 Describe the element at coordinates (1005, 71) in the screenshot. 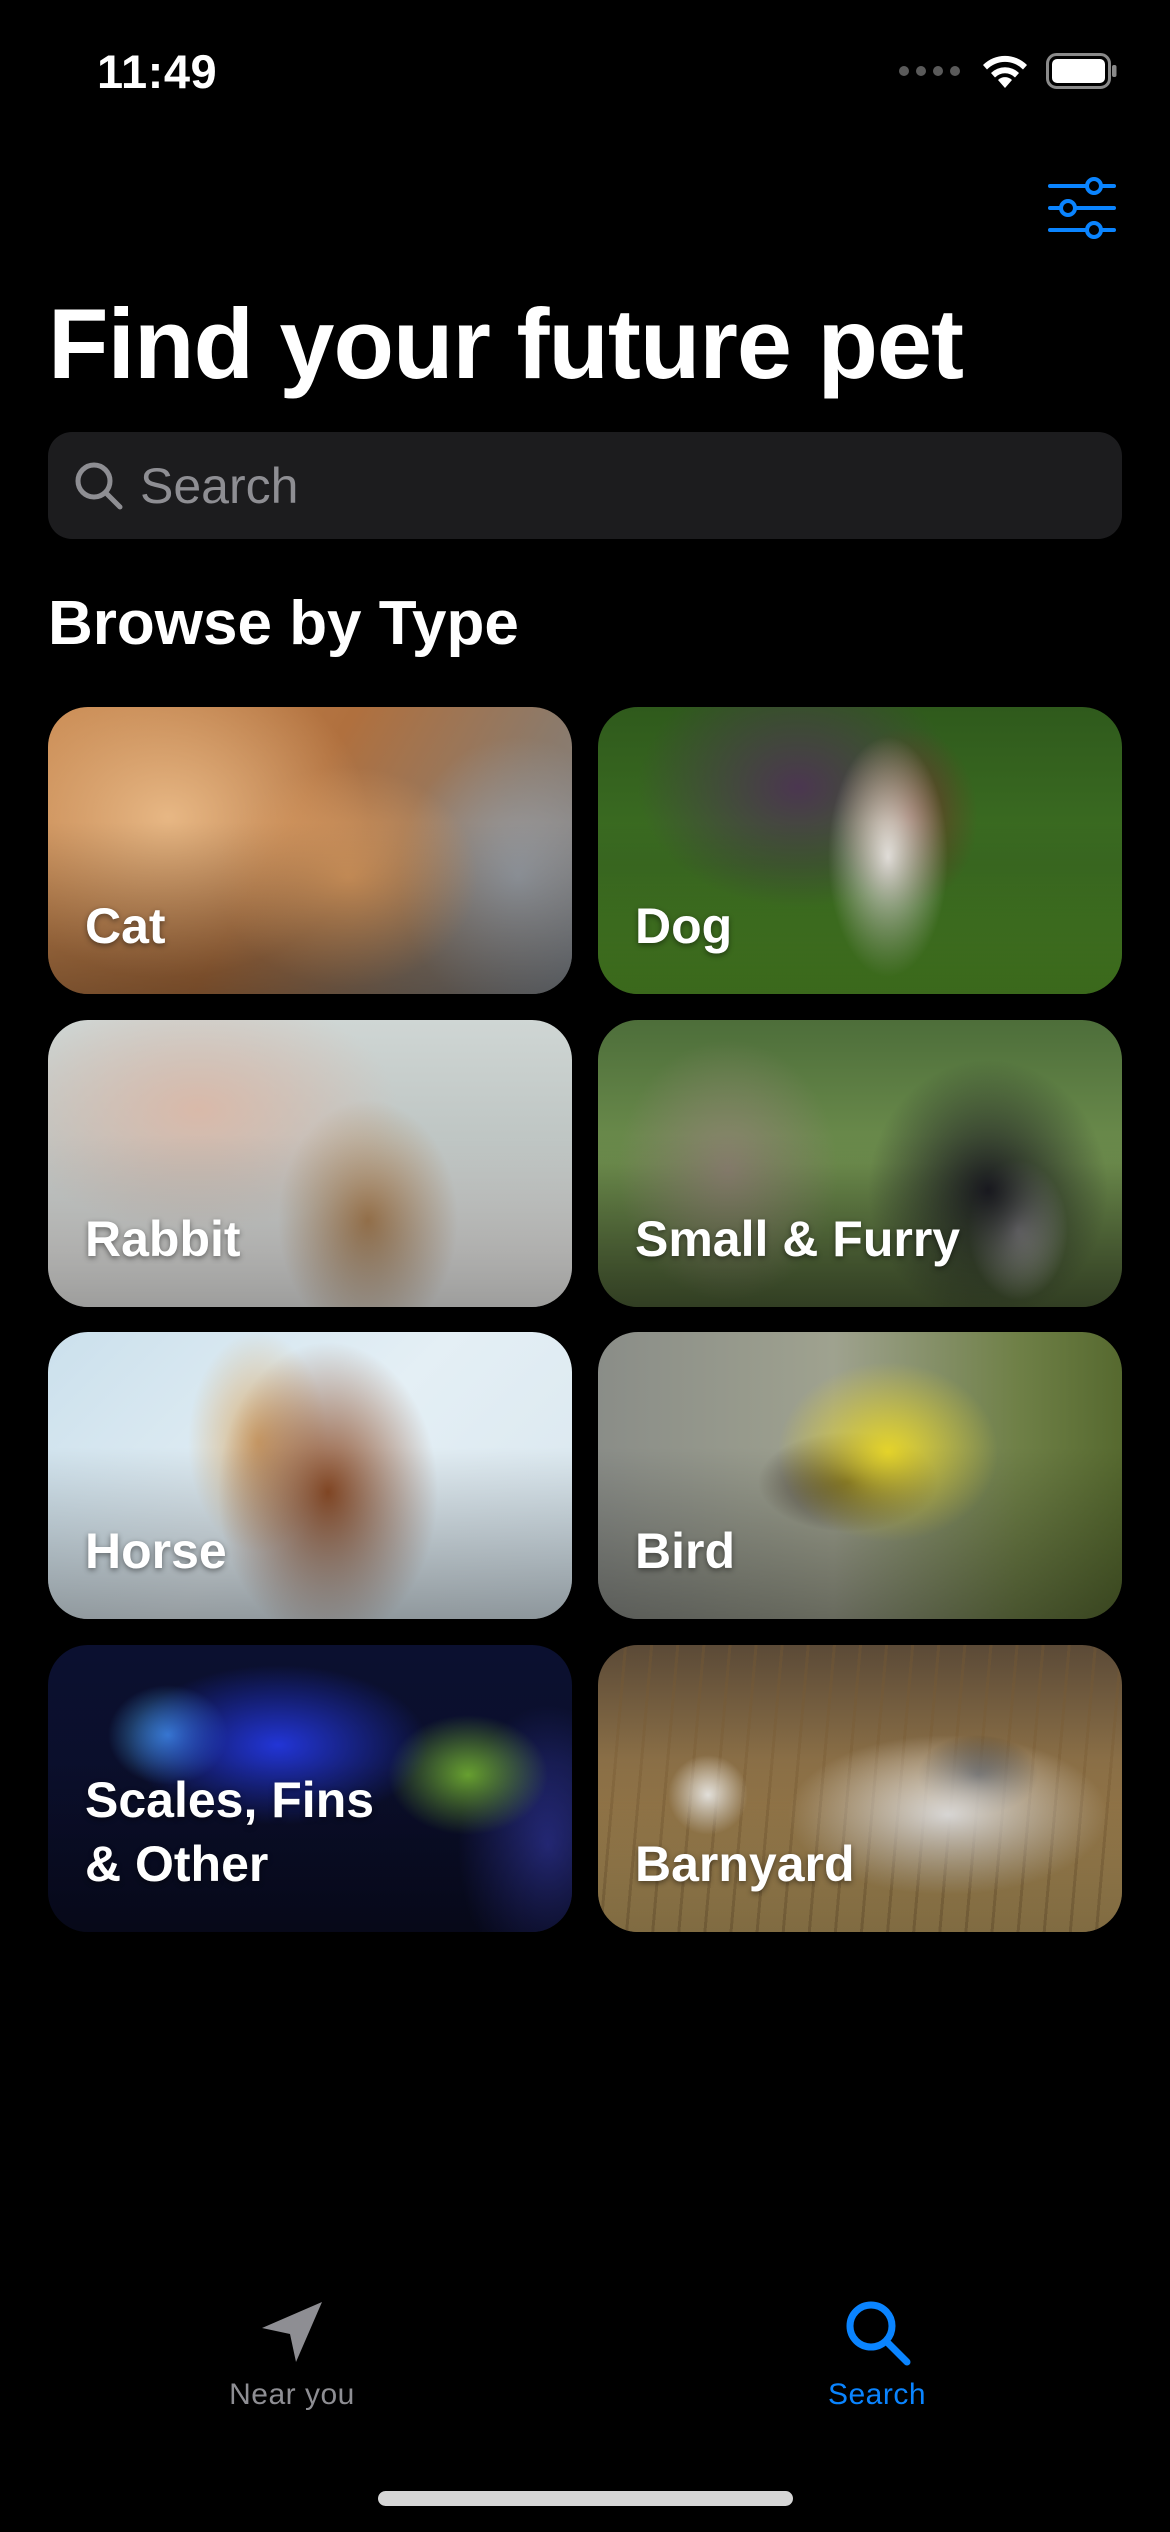

I see `wifi-icon` at that location.